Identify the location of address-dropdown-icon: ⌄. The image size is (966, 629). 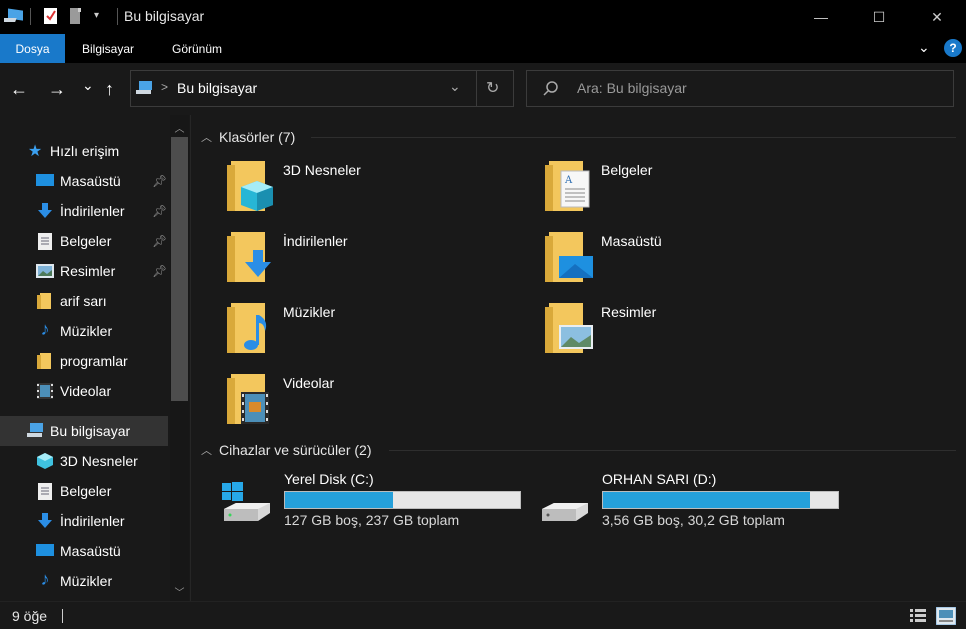
(455, 86).